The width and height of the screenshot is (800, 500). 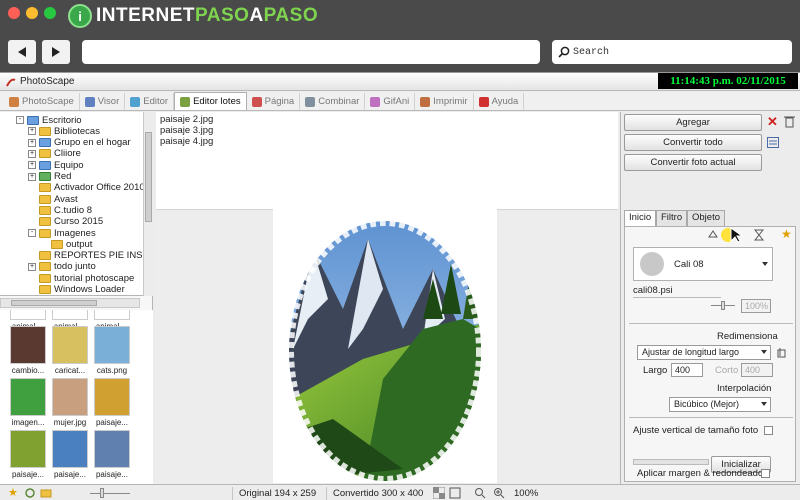 What do you see at coordinates (640, 218) in the screenshot?
I see `tab-inicio: Inicio` at bounding box center [640, 218].